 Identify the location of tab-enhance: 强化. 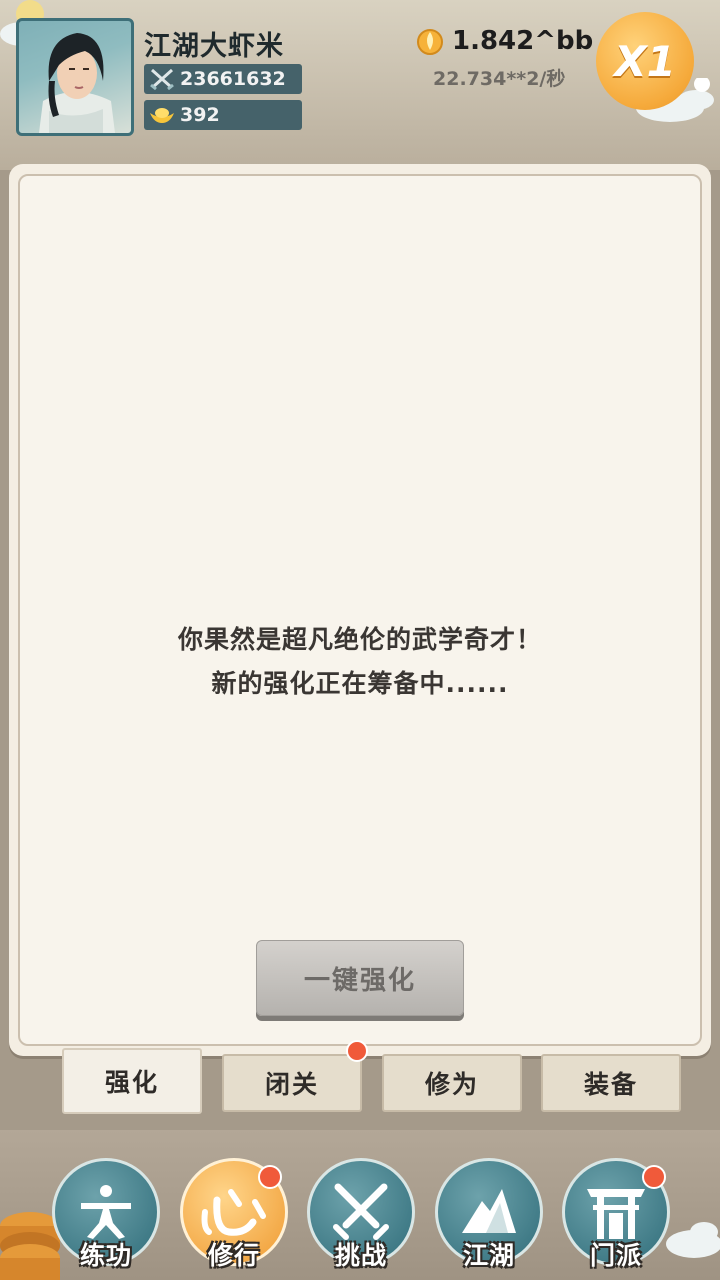
(132, 1081).